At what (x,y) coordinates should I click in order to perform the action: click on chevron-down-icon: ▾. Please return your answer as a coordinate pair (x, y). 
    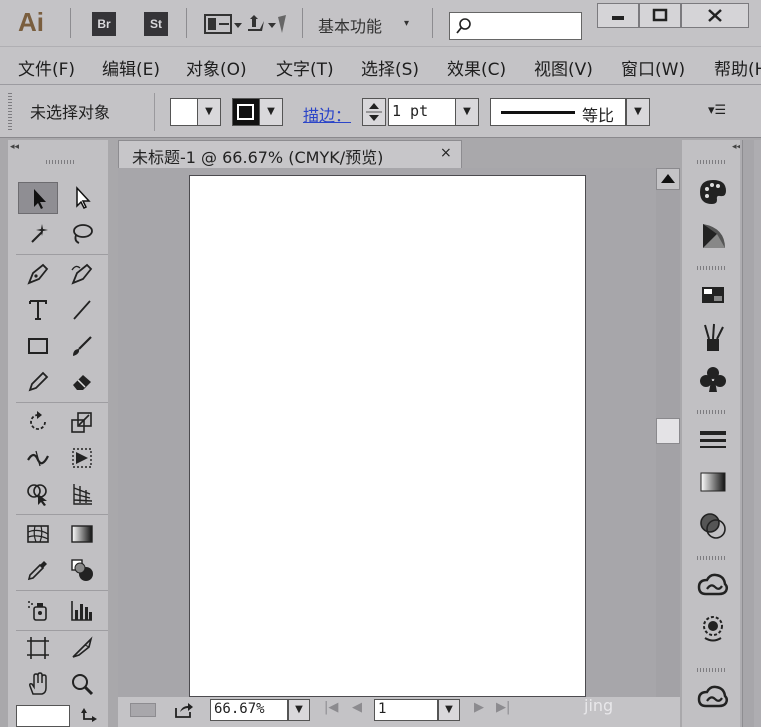
    Looking at the image, I should click on (406, 23).